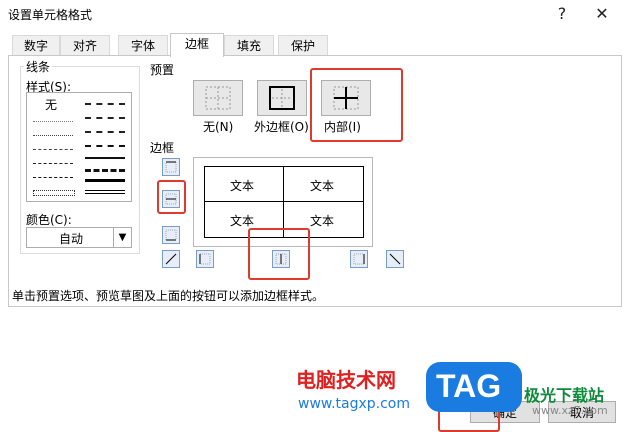 The height and width of the screenshot is (432, 628). I want to click on preset-outline-button, so click(282, 98).